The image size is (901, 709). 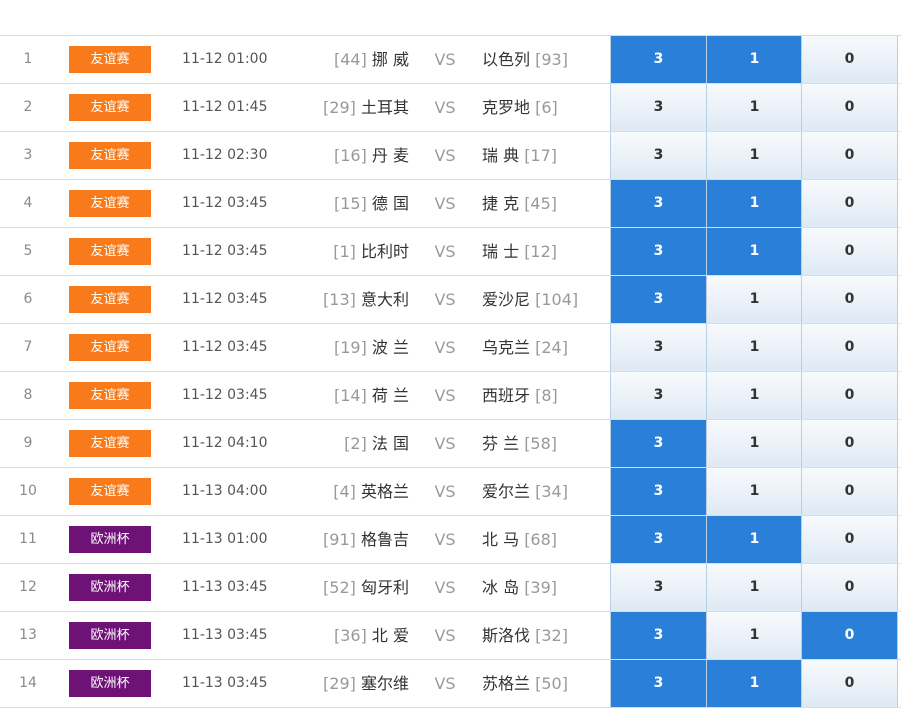 What do you see at coordinates (339, 107) in the screenshot?
I see `home-team-rank: [29]` at bounding box center [339, 107].